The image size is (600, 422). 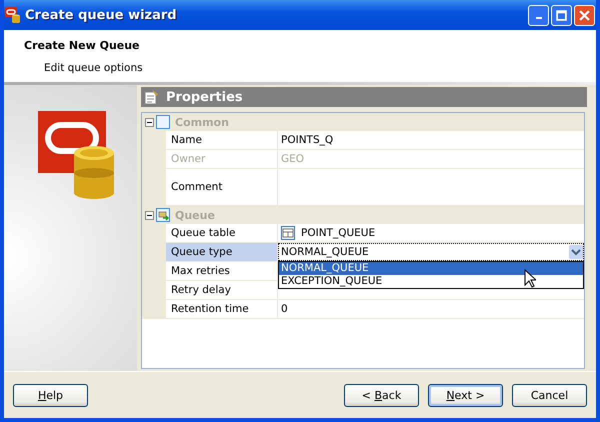 I want to click on maximize-icon, so click(x=561, y=15).